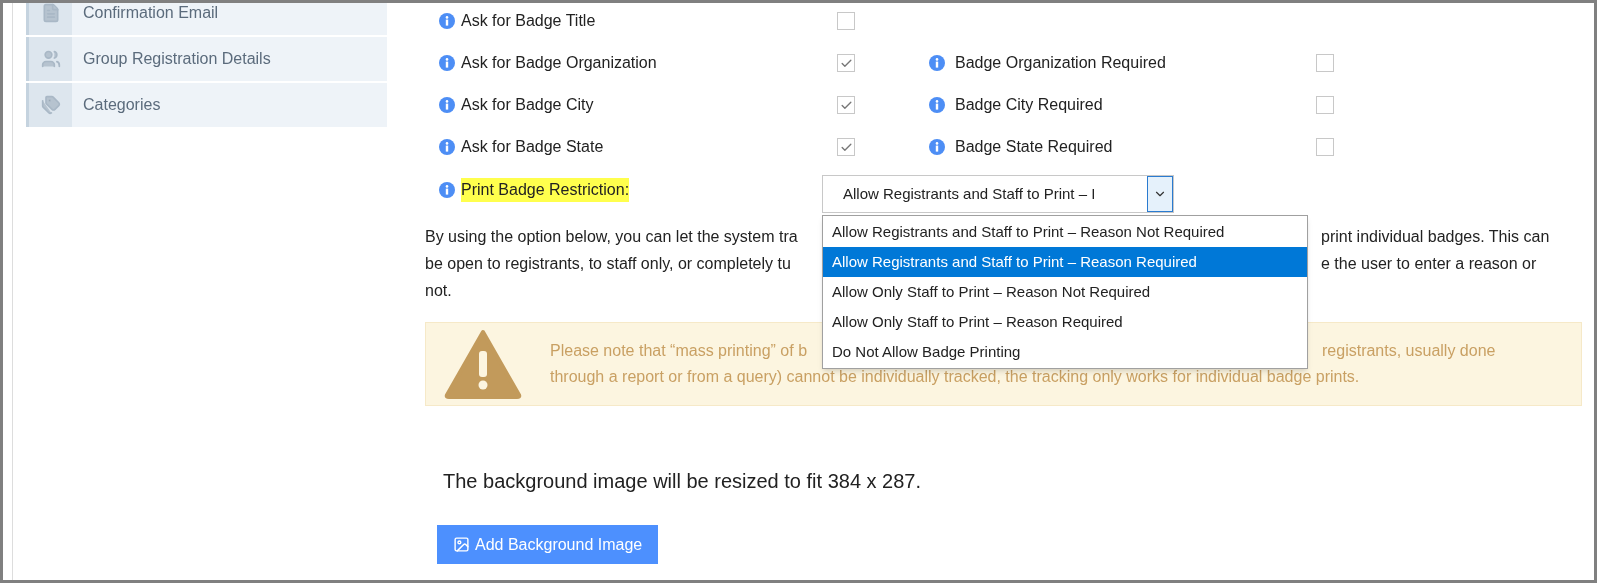 This screenshot has width=1597, height=583. Describe the element at coordinates (206, 59) in the screenshot. I see `sidebar-item: Group Registration Details` at that location.